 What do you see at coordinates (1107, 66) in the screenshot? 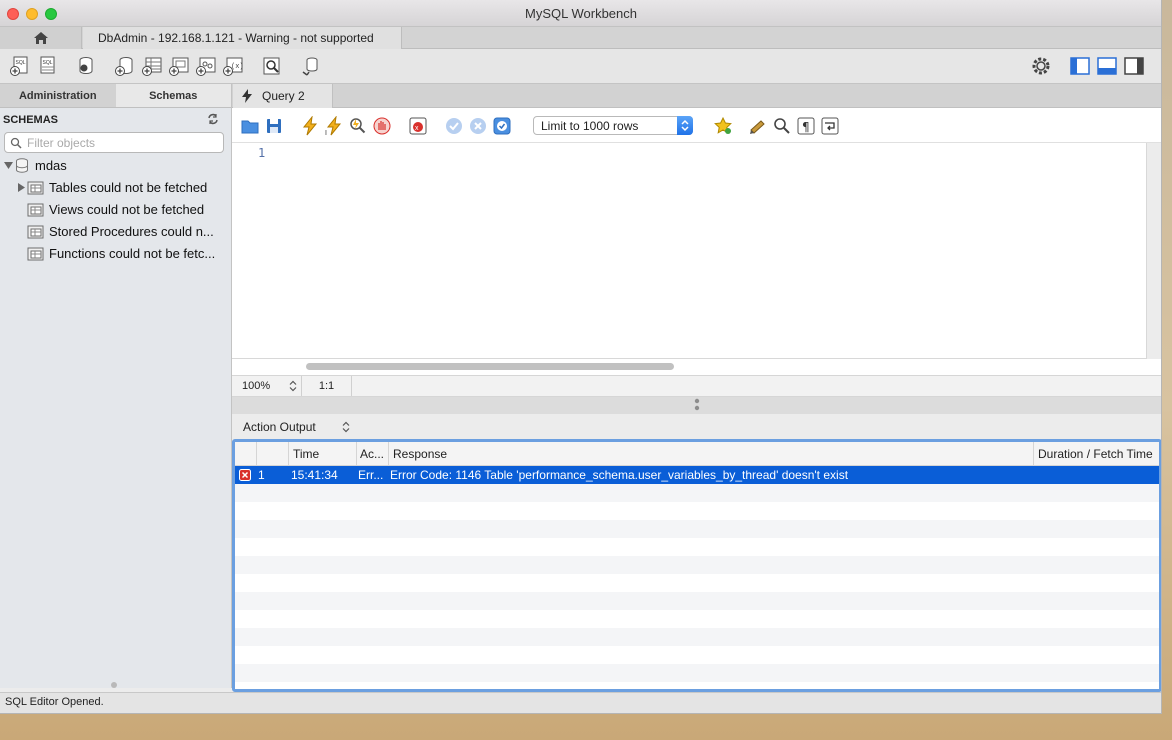
I see `toggle-output-panel-icon` at bounding box center [1107, 66].